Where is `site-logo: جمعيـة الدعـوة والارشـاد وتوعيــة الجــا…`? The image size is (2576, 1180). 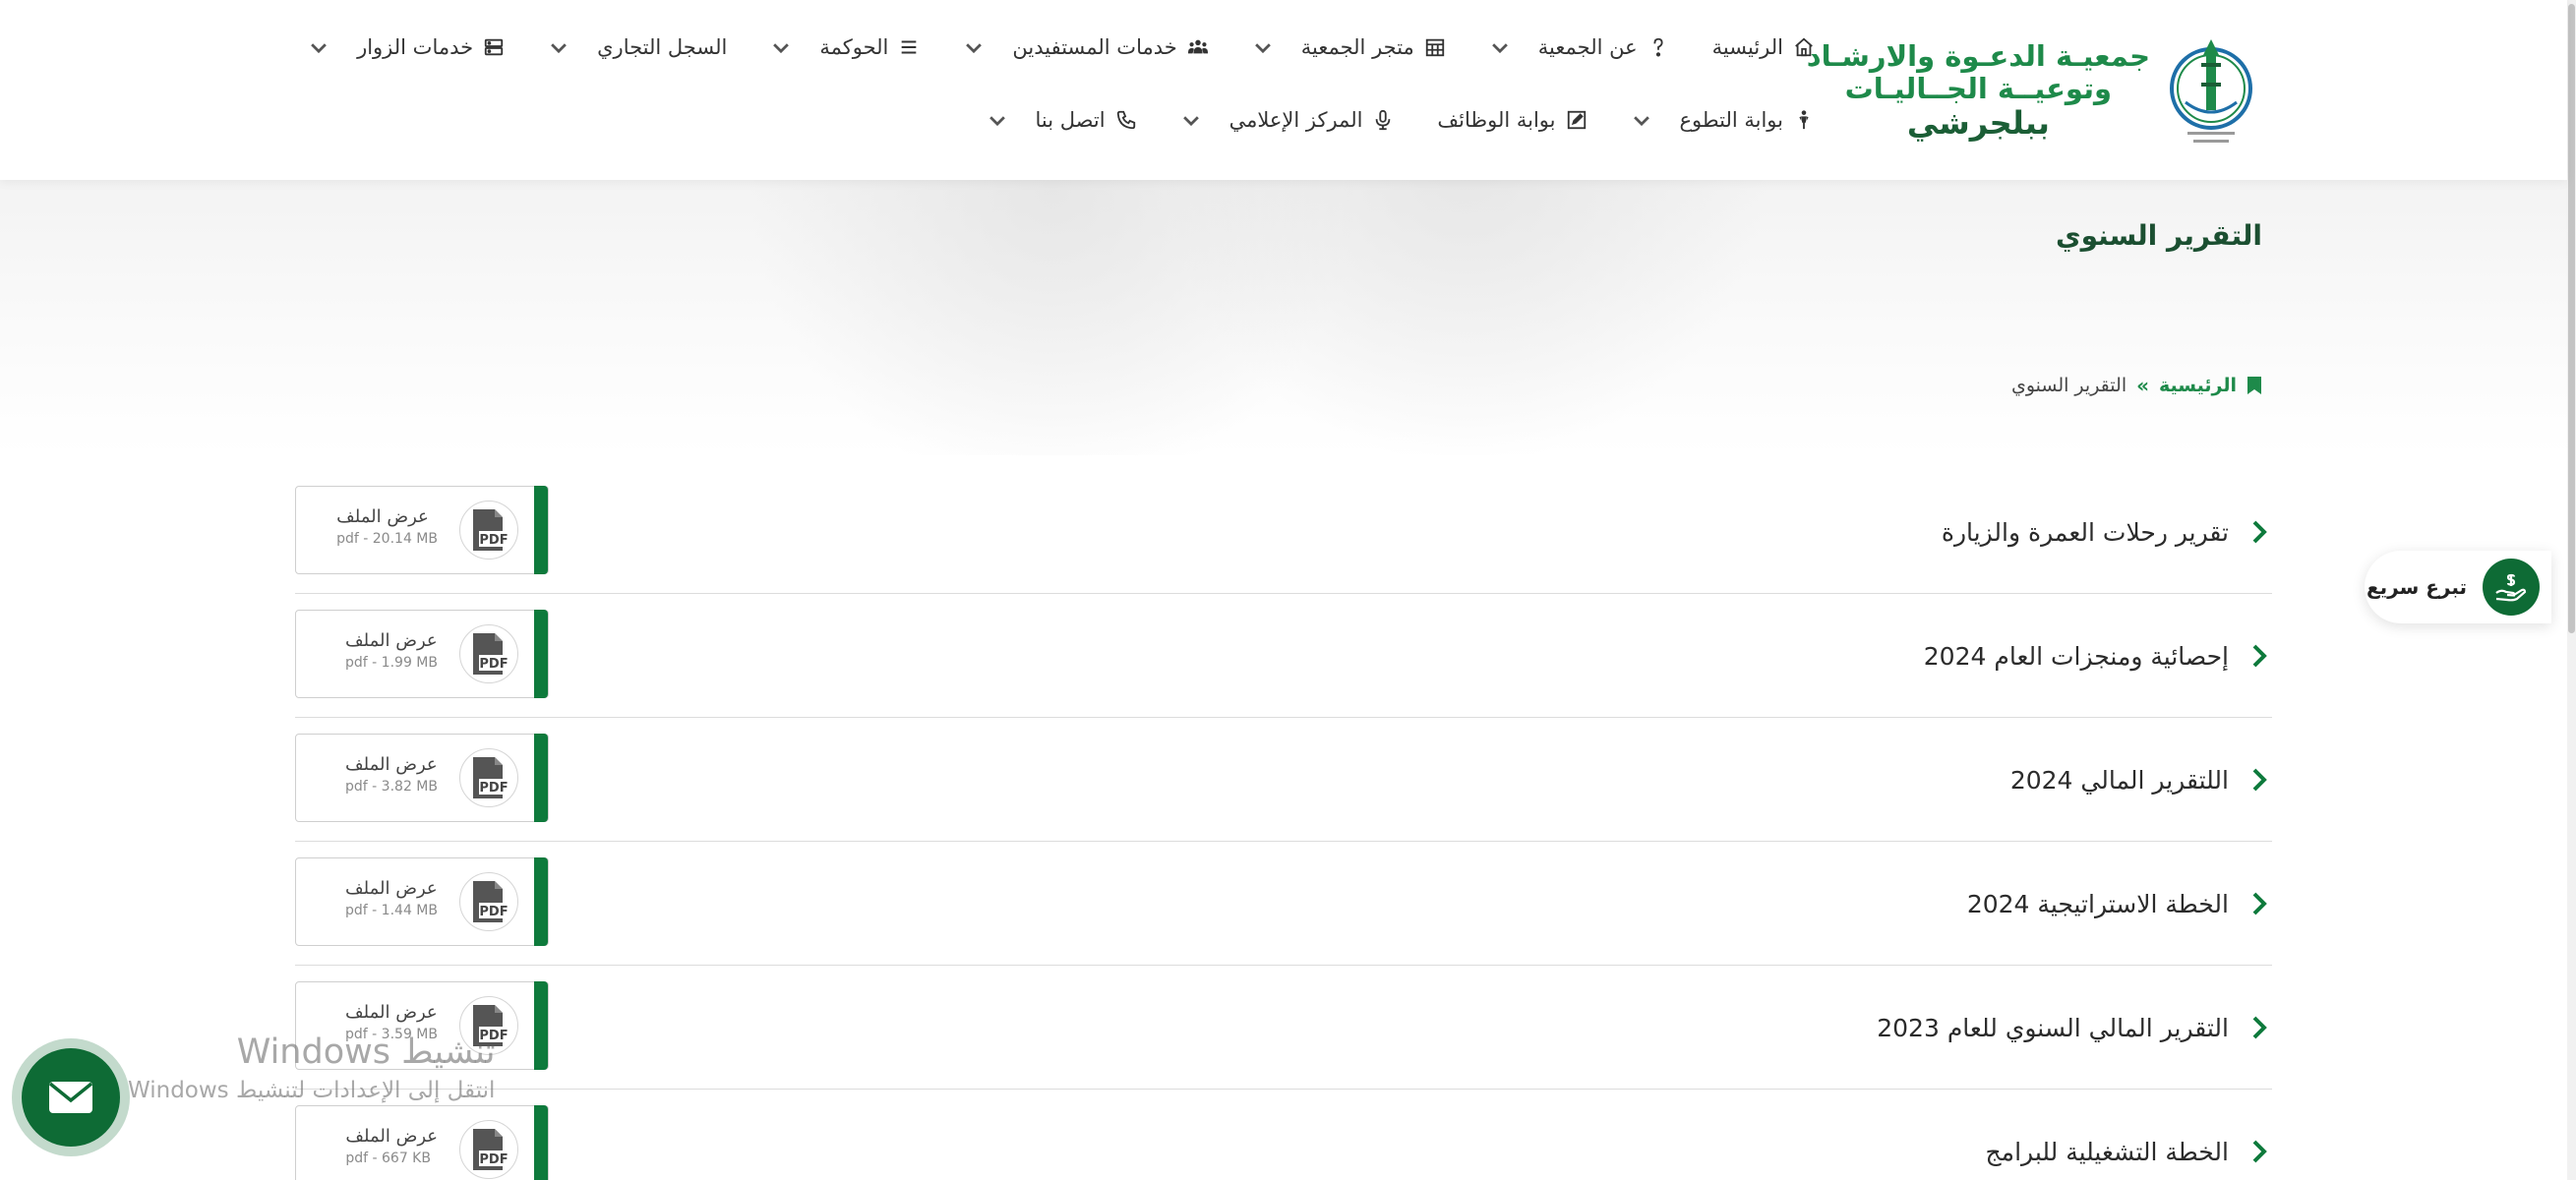 site-logo: جمعيـة الدعـوة والارشـاد وتوعيــة الجــا… is located at coordinates (2030, 91).